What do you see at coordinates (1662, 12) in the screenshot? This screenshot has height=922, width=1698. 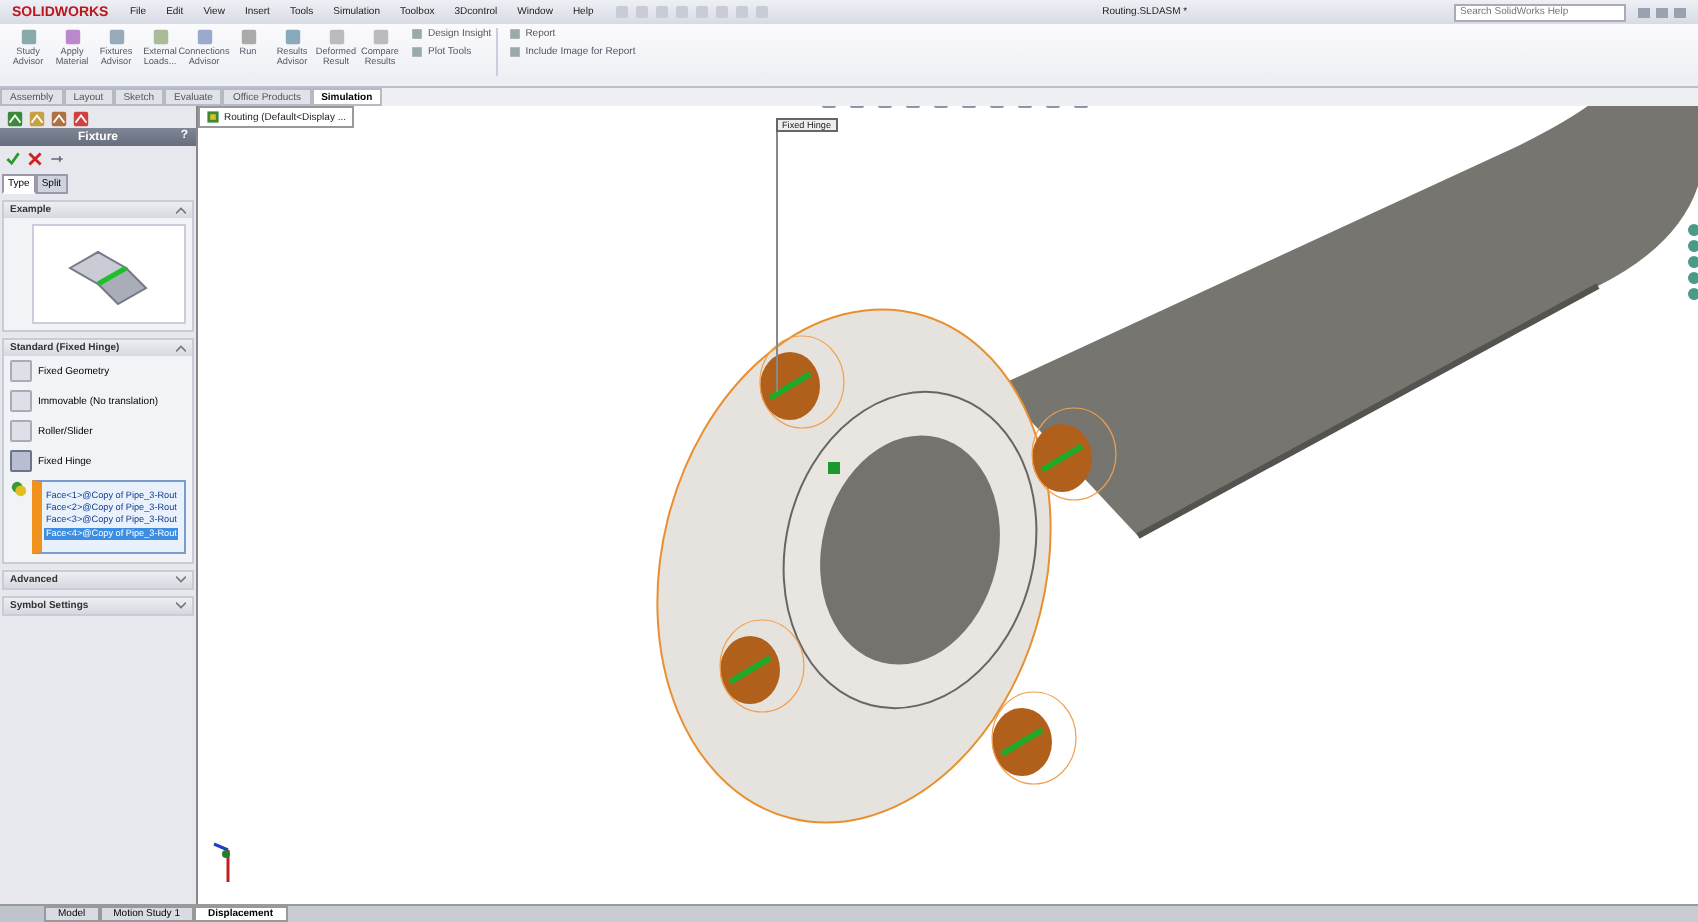 I see `restore-icon` at bounding box center [1662, 12].